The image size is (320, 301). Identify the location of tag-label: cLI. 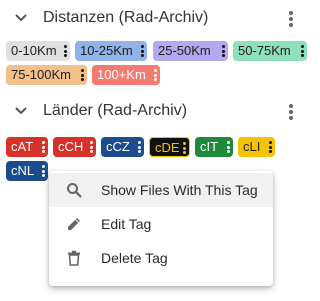
(252, 146).